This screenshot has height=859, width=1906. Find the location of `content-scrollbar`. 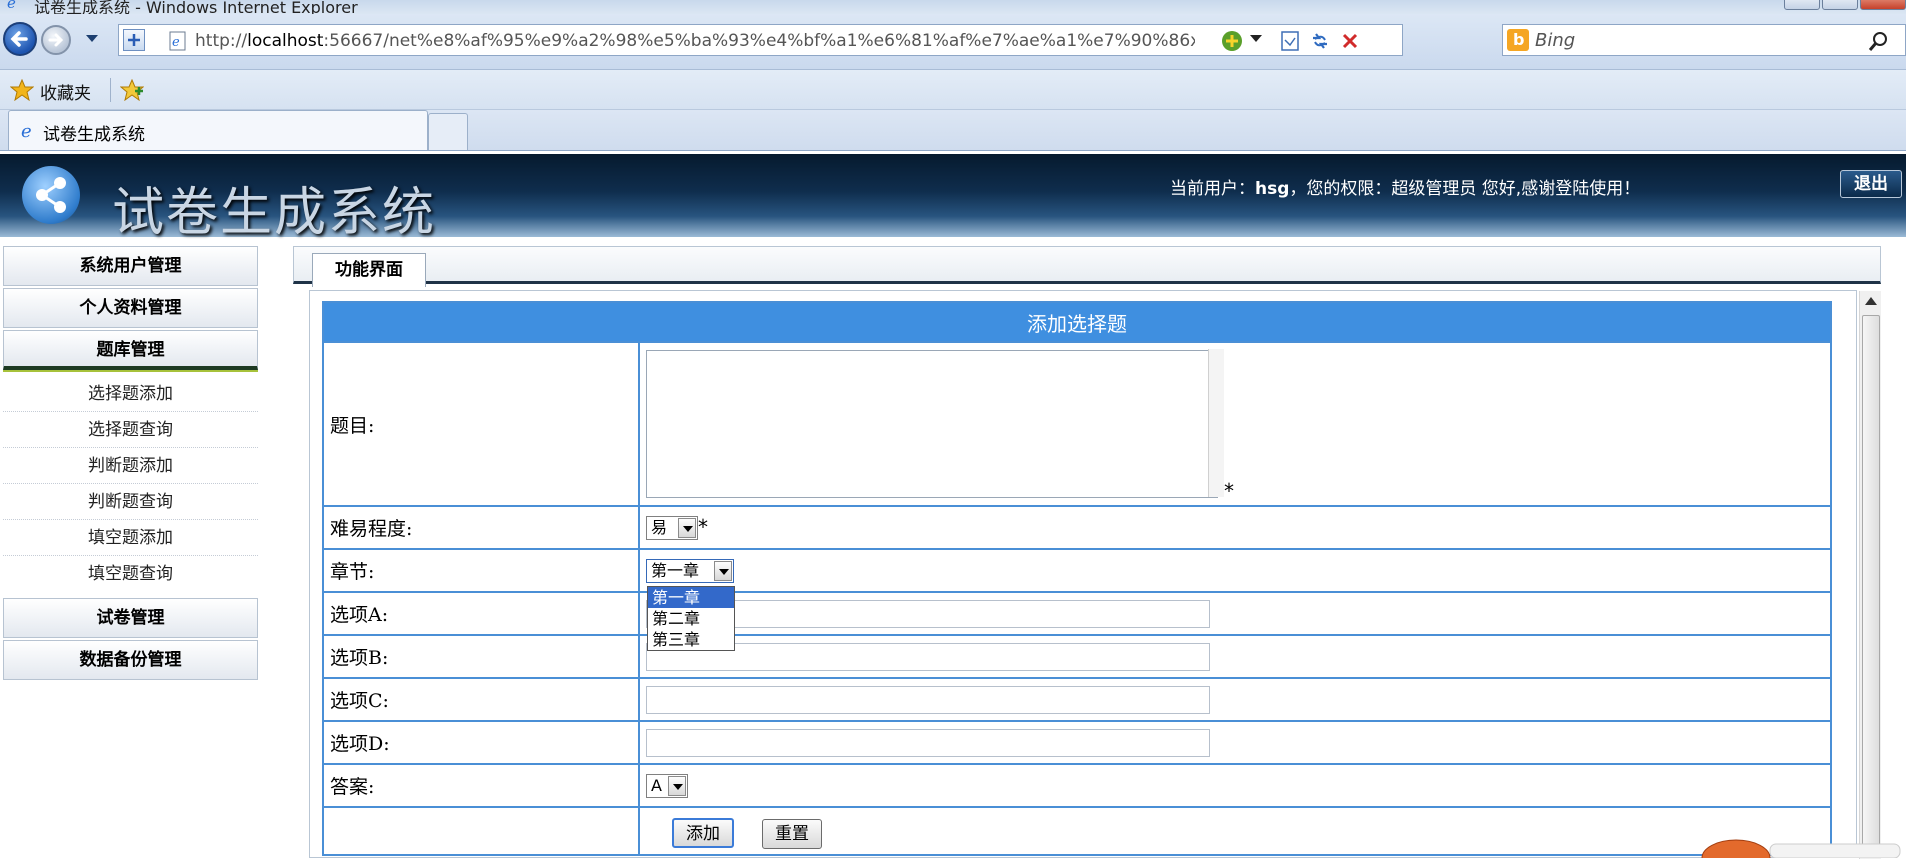

content-scrollbar is located at coordinates (1870, 575).